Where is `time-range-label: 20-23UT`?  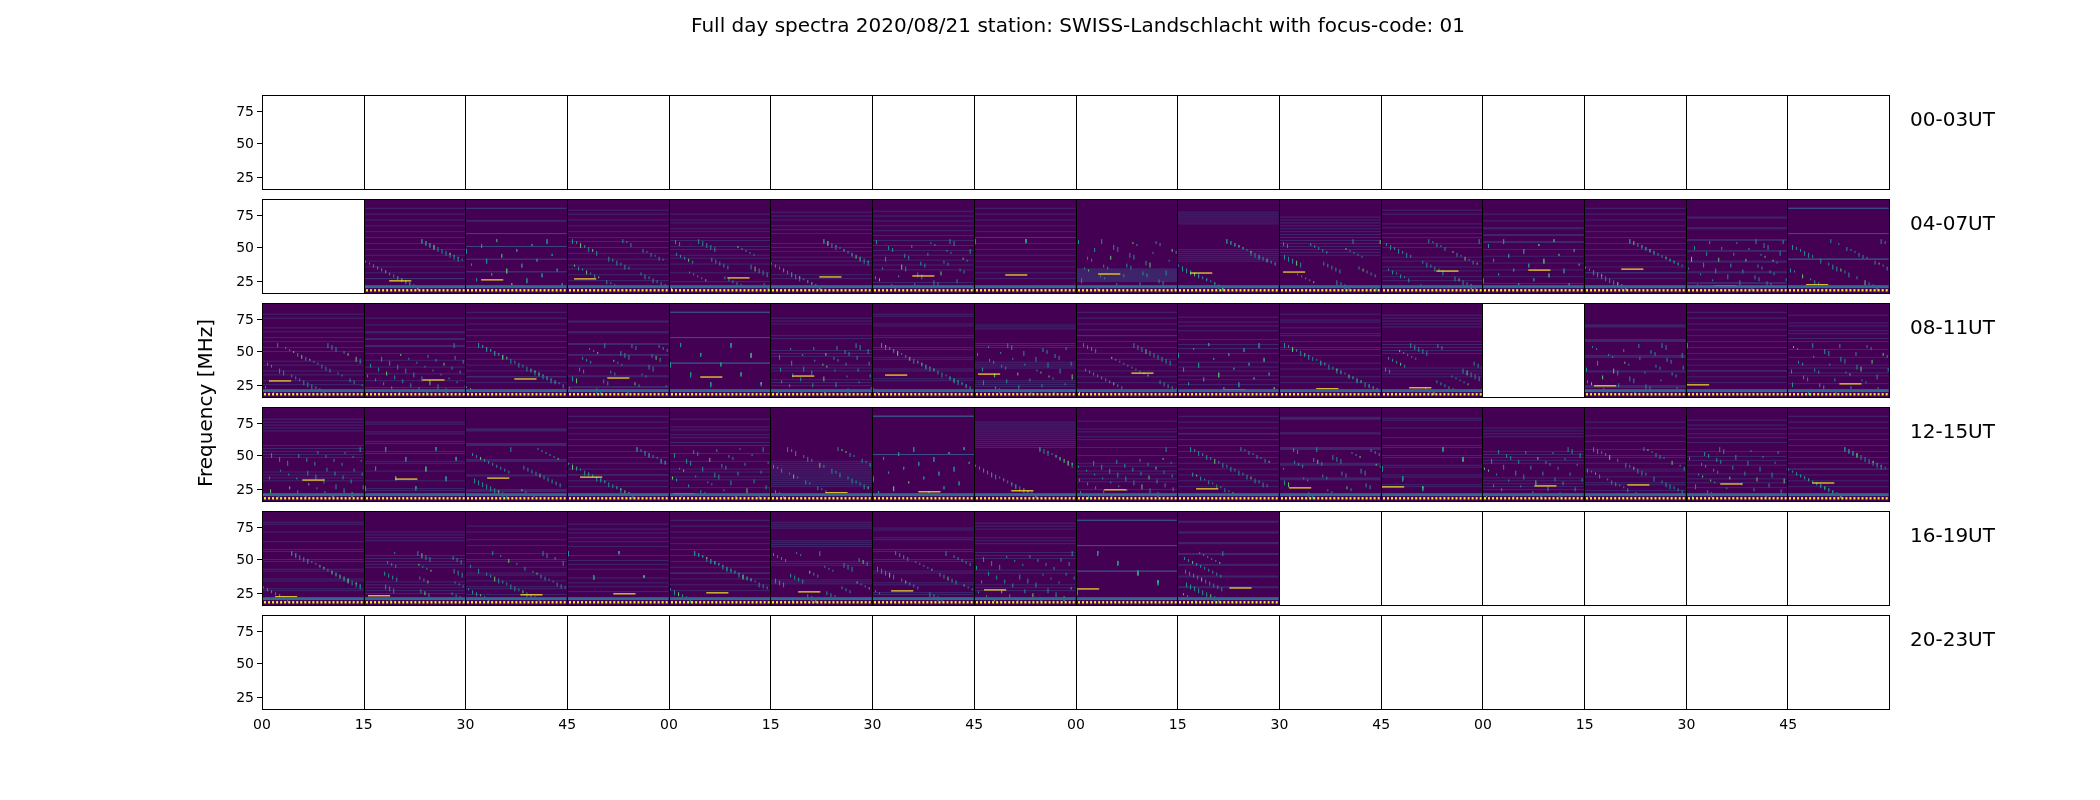
time-range-label: 20-23UT is located at coordinates (1952, 639).